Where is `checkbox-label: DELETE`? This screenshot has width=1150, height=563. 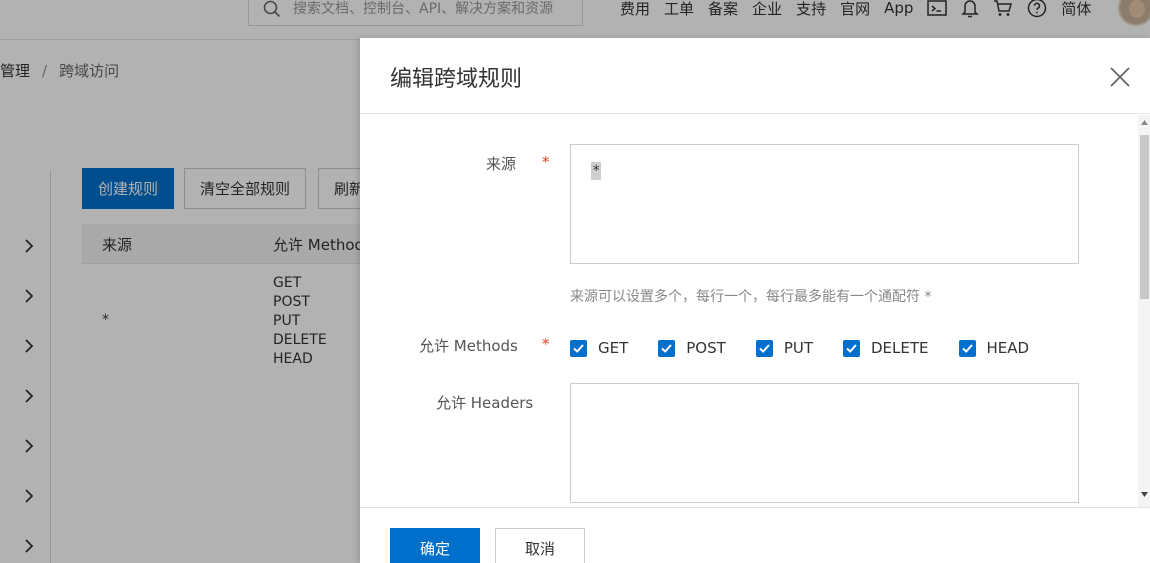 checkbox-label: DELETE is located at coordinates (900, 348).